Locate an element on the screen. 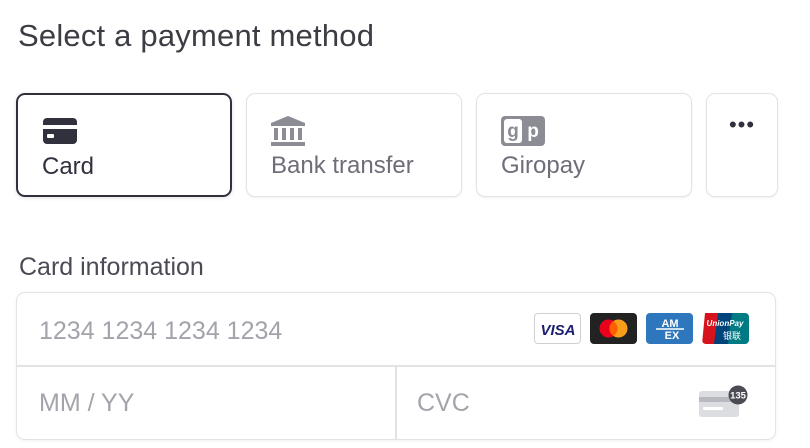  visa-logo: VISA is located at coordinates (557, 328).